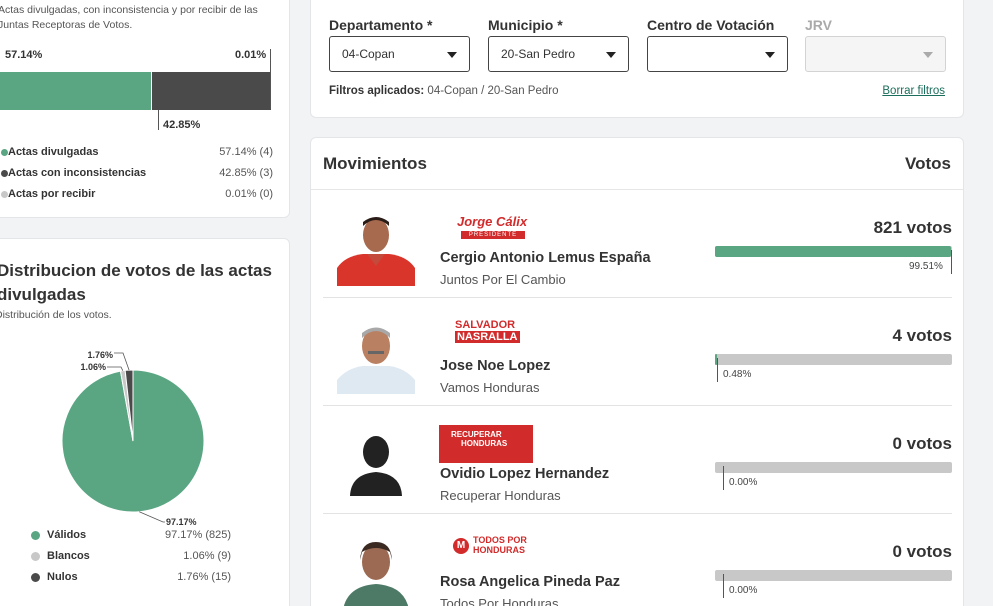 This screenshot has width=993, height=606. I want to click on legend-nulos: Nulos 1.76% (15), so click(131, 578).